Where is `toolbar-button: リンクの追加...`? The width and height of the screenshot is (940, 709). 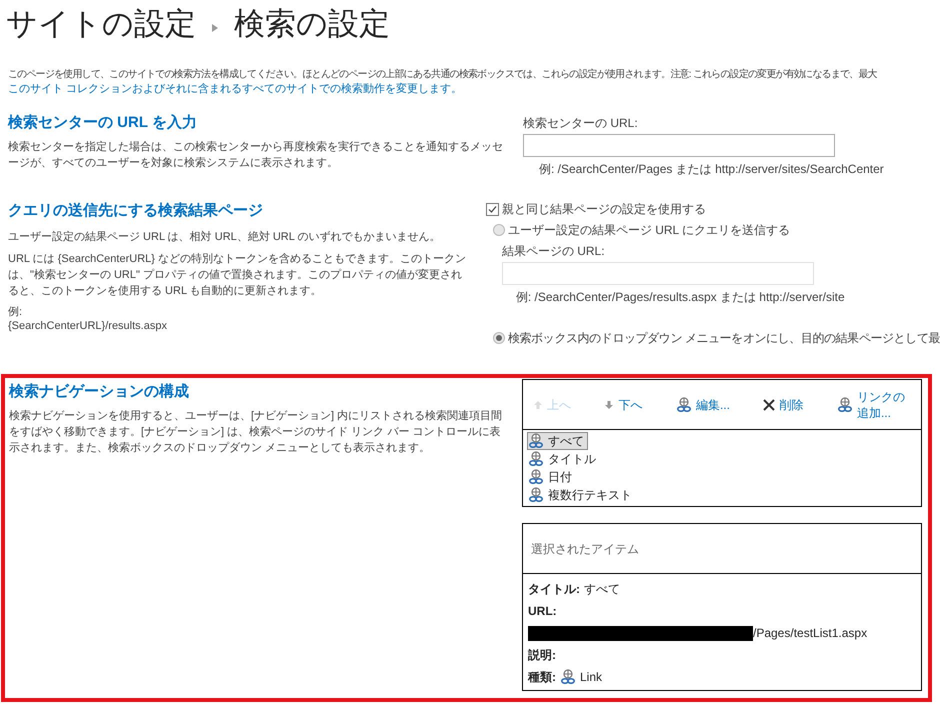
toolbar-button: リンクの追加... is located at coordinates (873, 404).